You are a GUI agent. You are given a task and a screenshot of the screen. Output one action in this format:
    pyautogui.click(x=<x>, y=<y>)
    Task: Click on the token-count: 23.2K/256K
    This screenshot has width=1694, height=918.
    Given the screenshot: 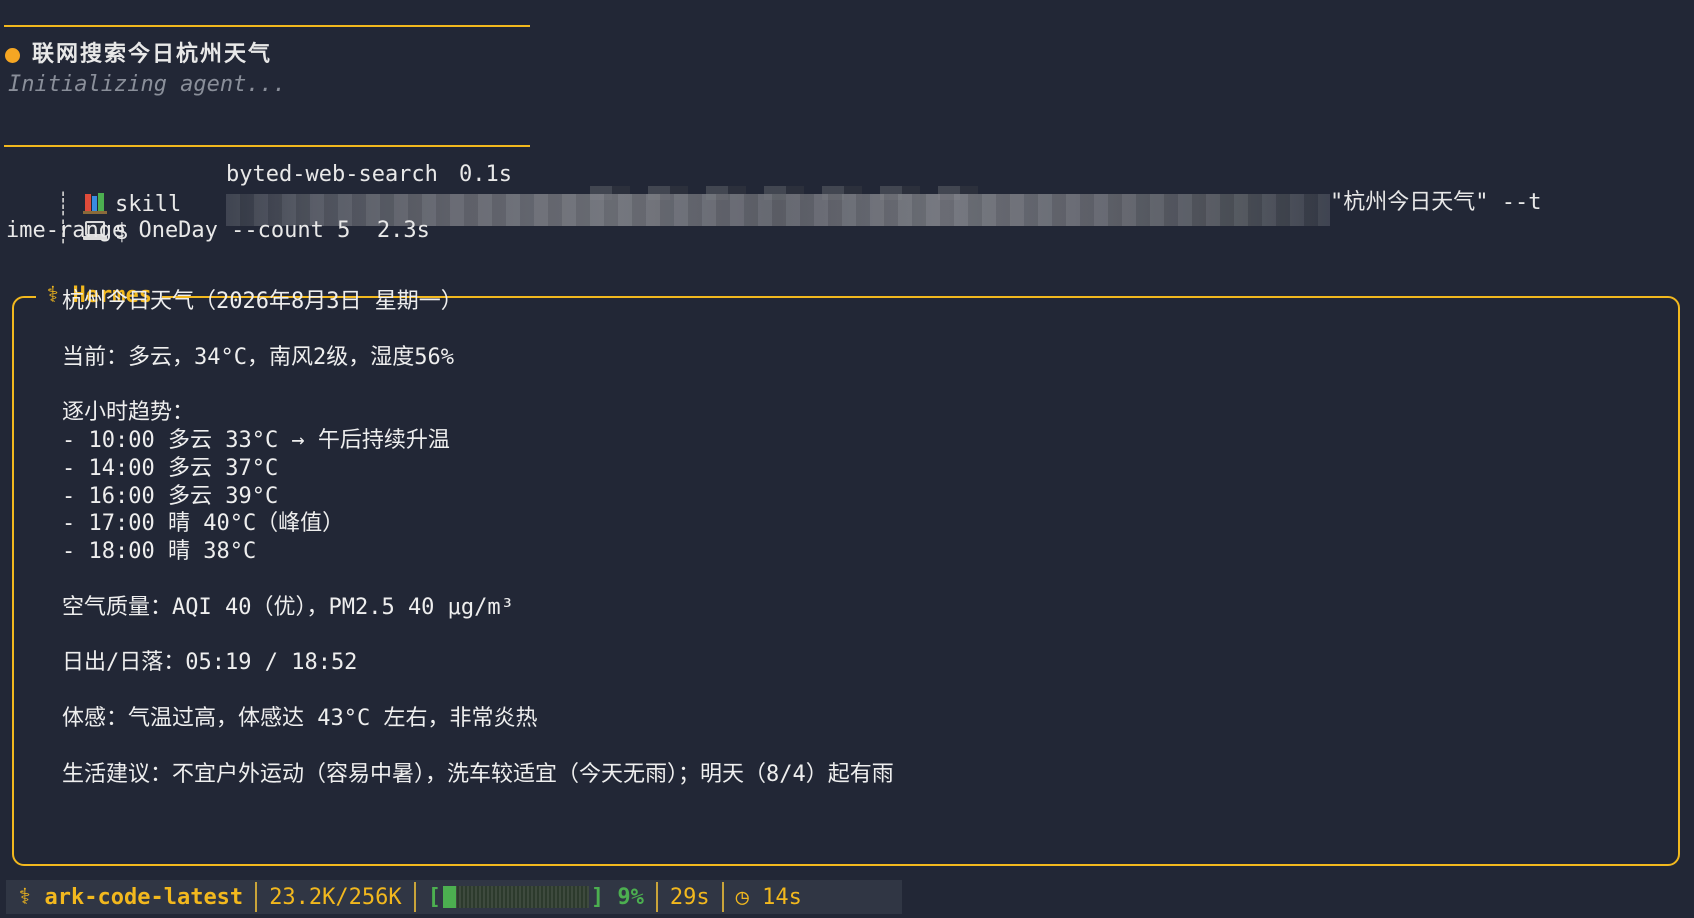 What is the action you would take?
    pyautogui.click(x=335, y=897)
    